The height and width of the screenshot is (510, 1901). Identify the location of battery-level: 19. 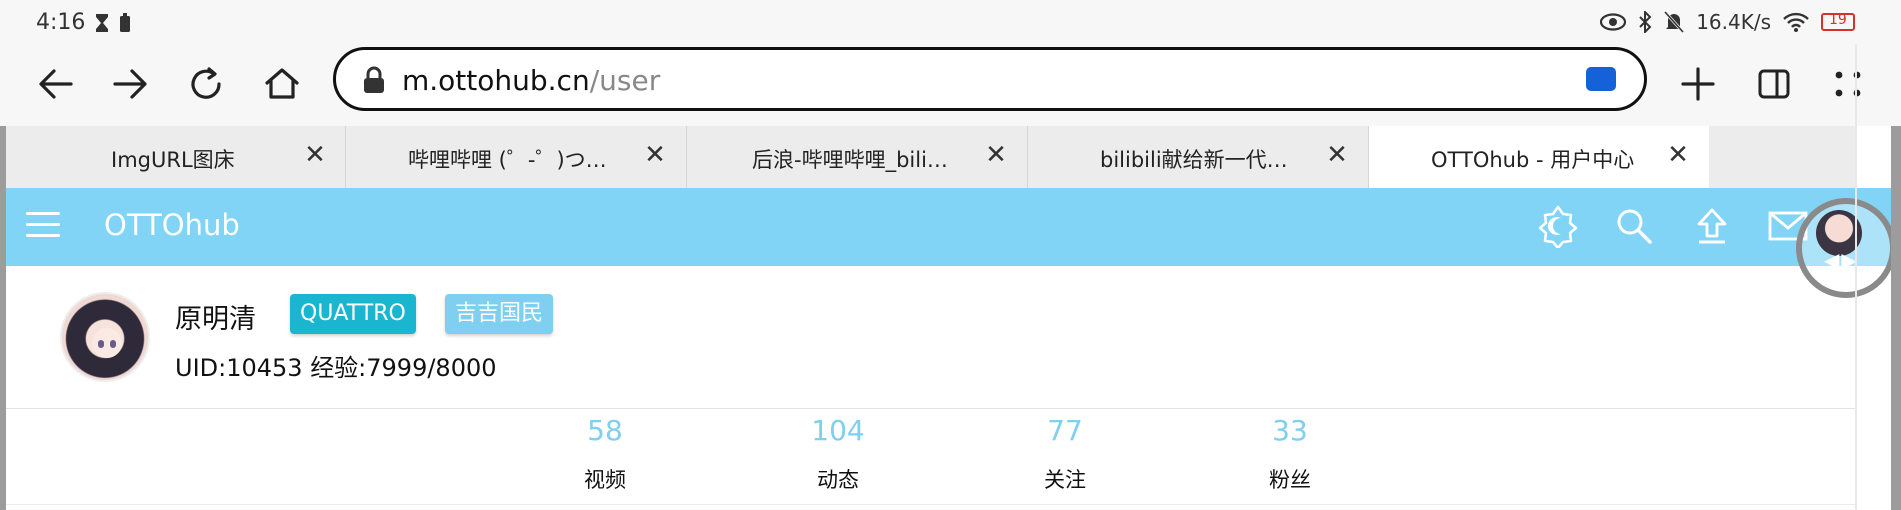
(1838, 20).